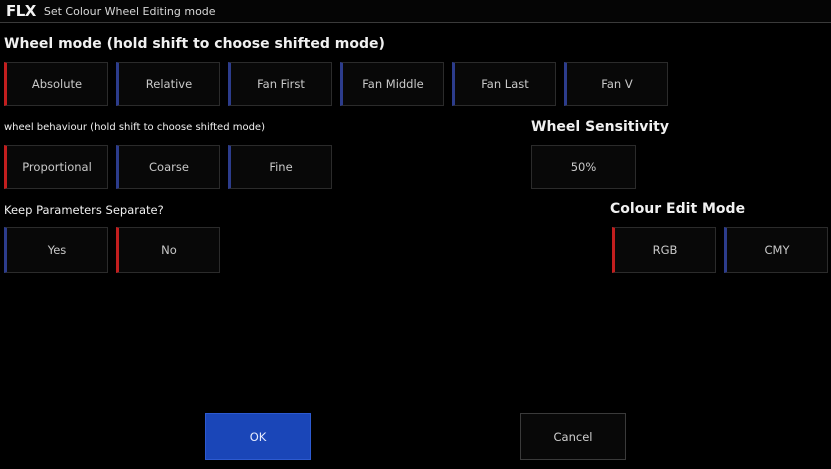 The height and width of the screenshot is (469, 831). I want to click on button-label: Fan Last, so click(505, 84).